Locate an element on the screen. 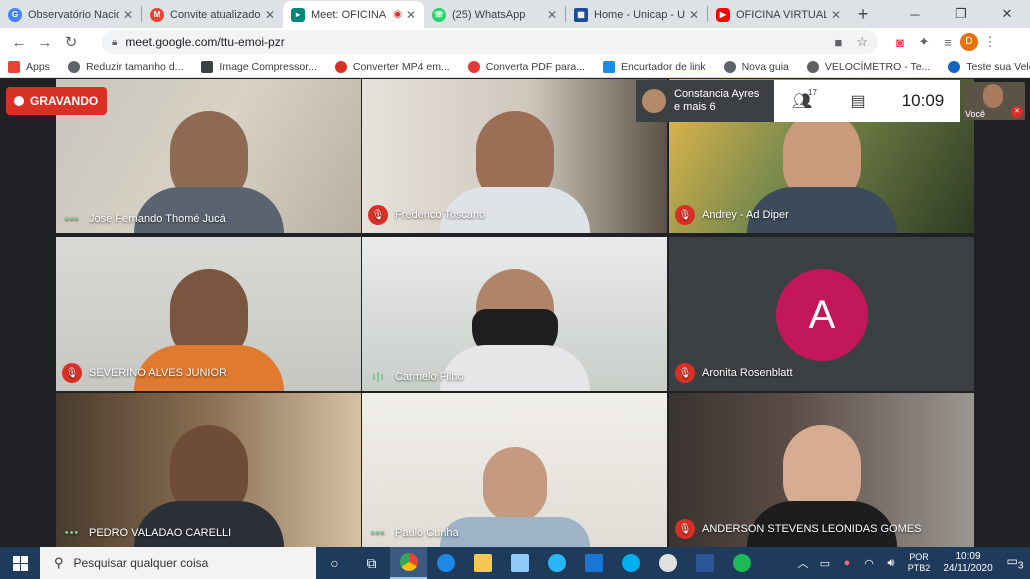 The height and width of the screenshot is (579, 1030). skype-icon is located at coordinates (630, 563).